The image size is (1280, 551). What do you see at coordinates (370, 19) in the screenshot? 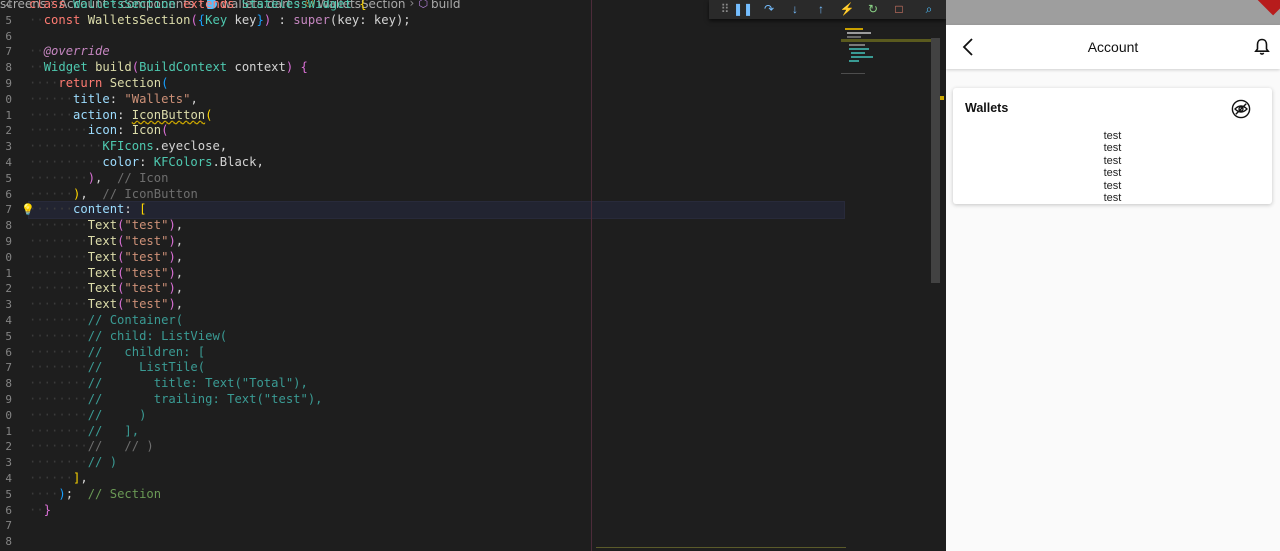
I see `code-token: (key: key);` at bounding box center [370, 19].